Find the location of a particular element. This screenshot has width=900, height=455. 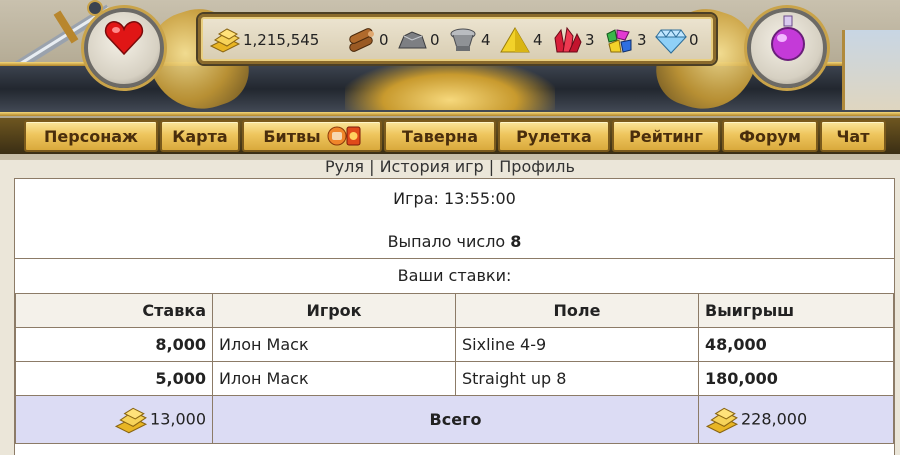

sulfur-resource: 4 is located at coordinates (521, 40).